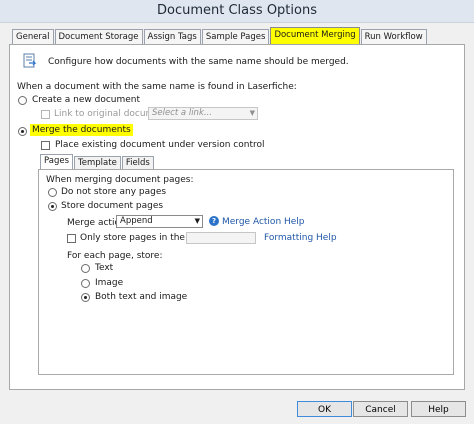 The image size is (474, 424). I want to click on tab-document-merging: Document Merging, so click(315, 35).